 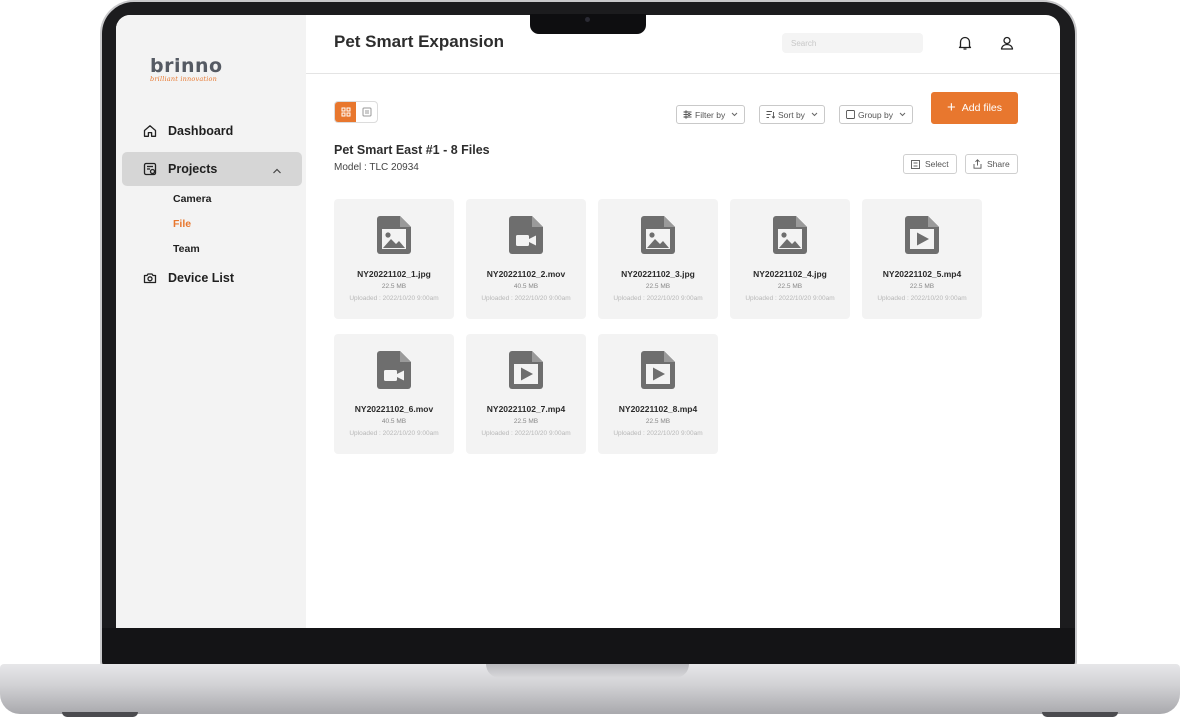 I want to click on filter-dropdown: Filter by, so click(x=711, y=114).